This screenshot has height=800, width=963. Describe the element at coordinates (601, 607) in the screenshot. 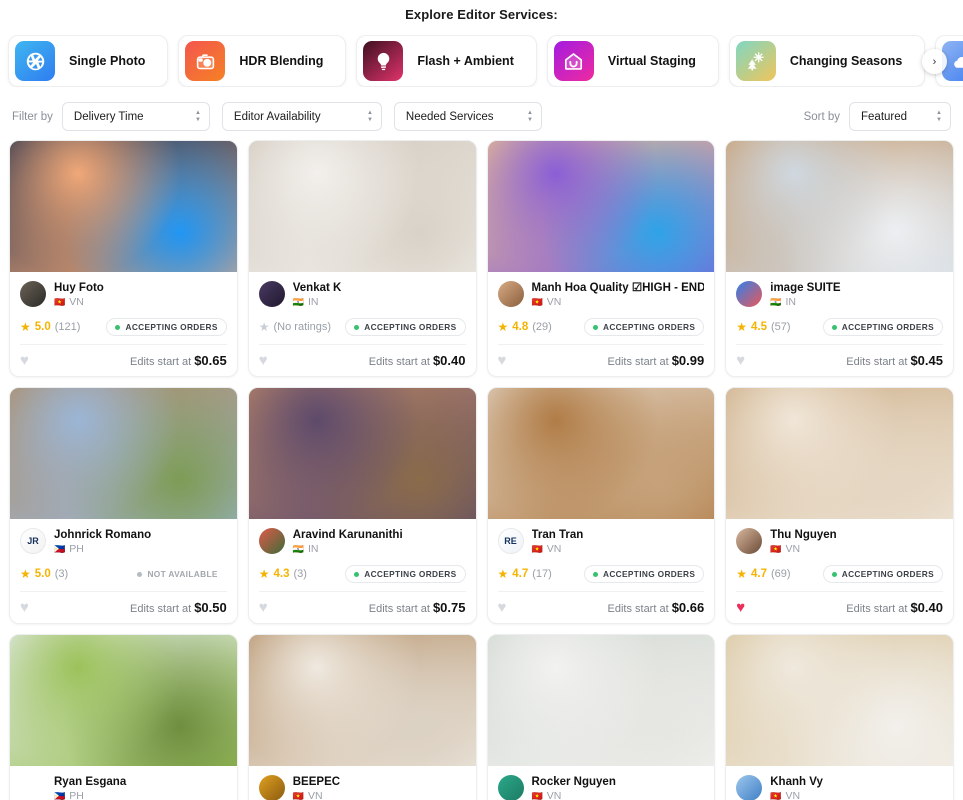

I see `card-footer: ♥ Edits start at $0.66` at that location.